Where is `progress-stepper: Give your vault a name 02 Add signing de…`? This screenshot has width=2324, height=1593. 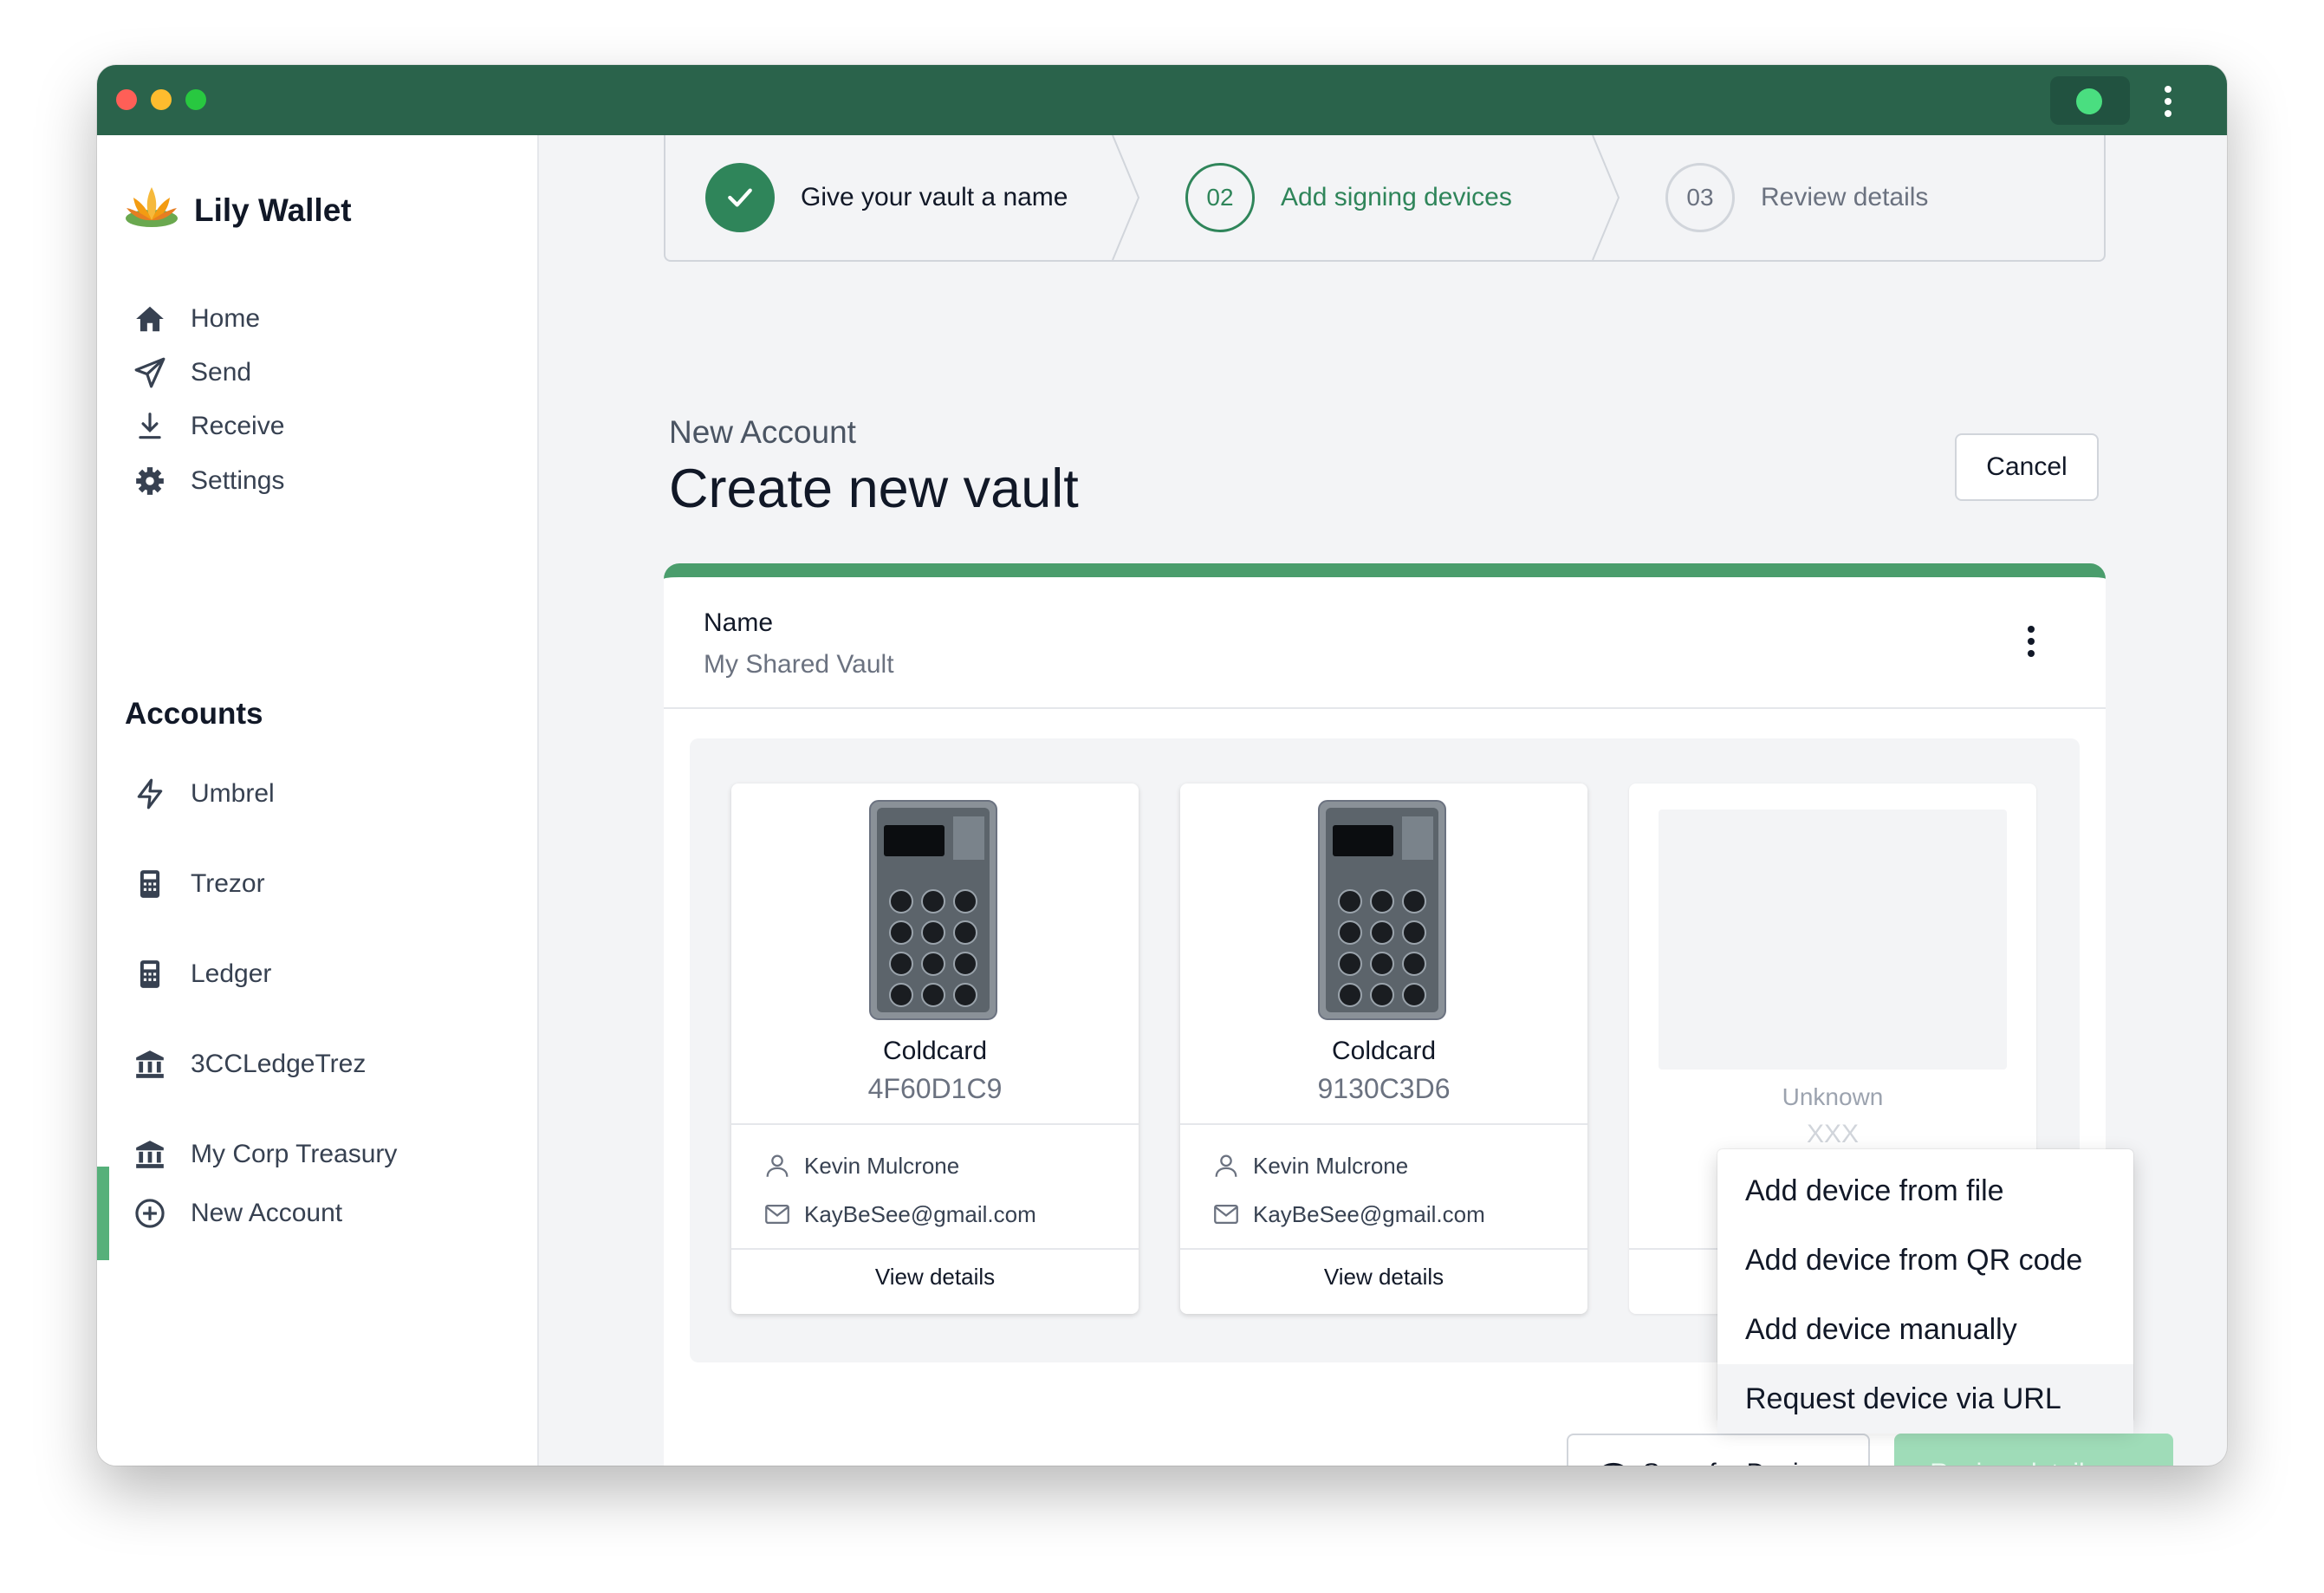 progress-stepper: Give your vault a name 02 Add signing de… is located at coordinates (1385, 198).